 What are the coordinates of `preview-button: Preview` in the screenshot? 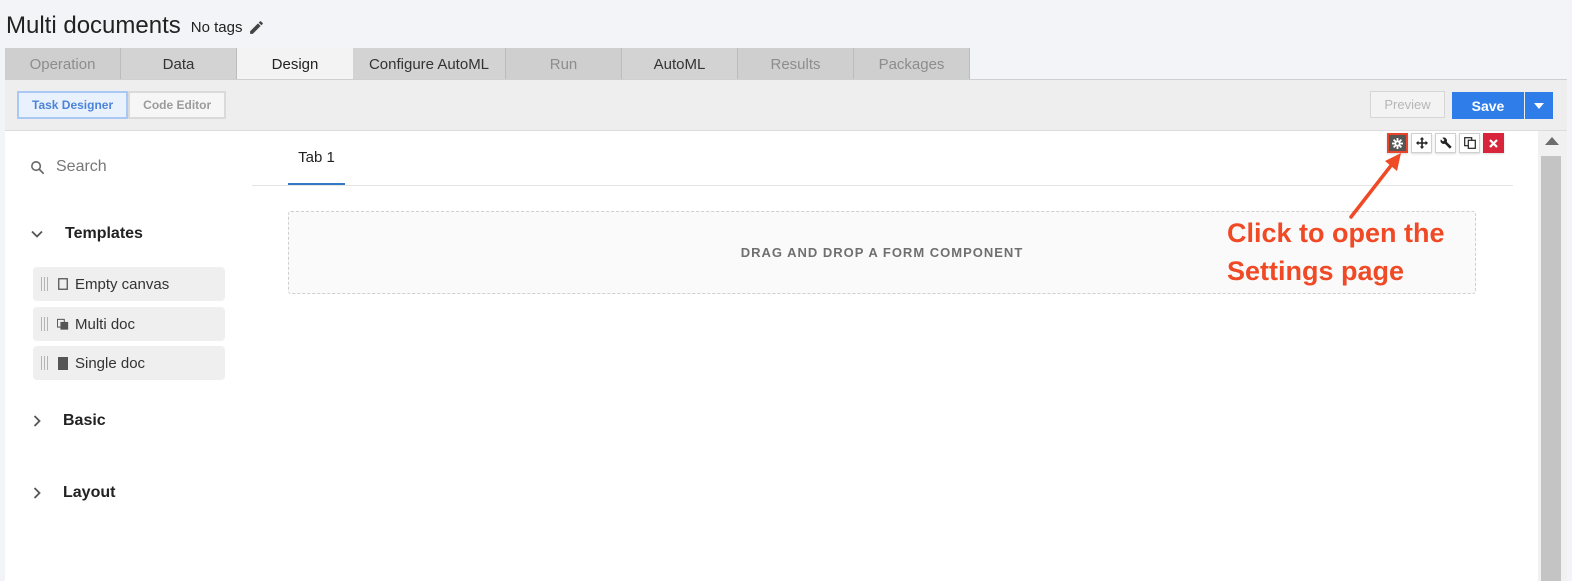 It's located at (1407, 104).